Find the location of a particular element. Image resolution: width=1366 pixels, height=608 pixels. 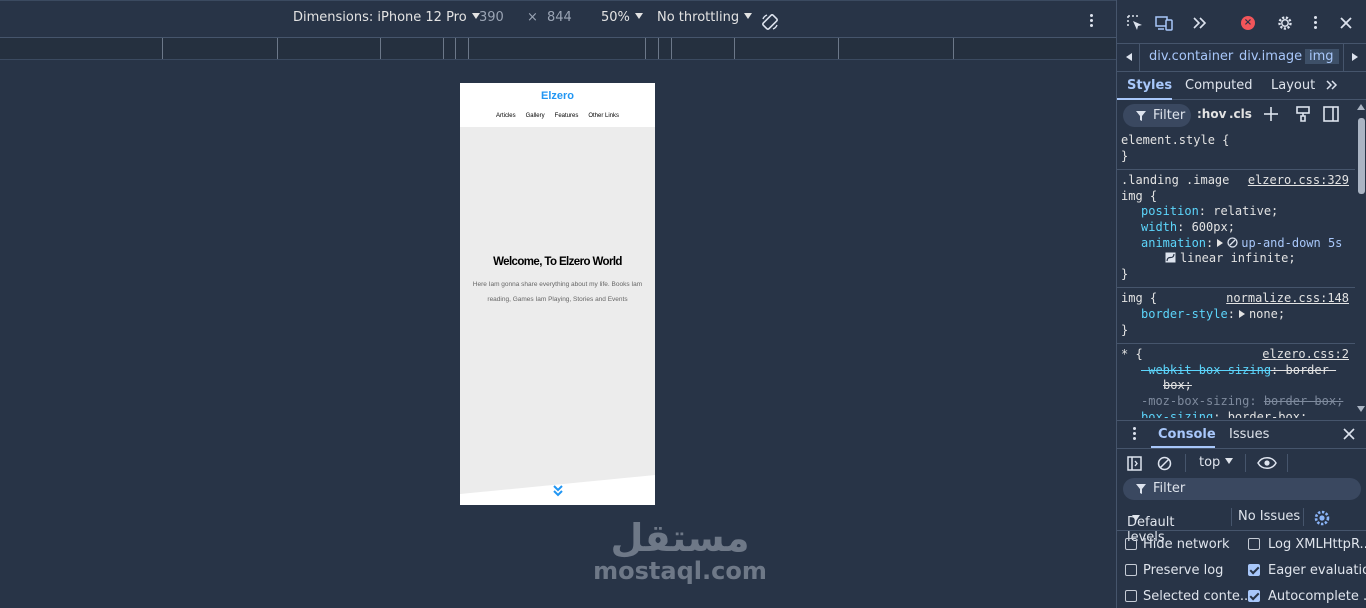

context-select: top is located at coordinates (1216, 462).